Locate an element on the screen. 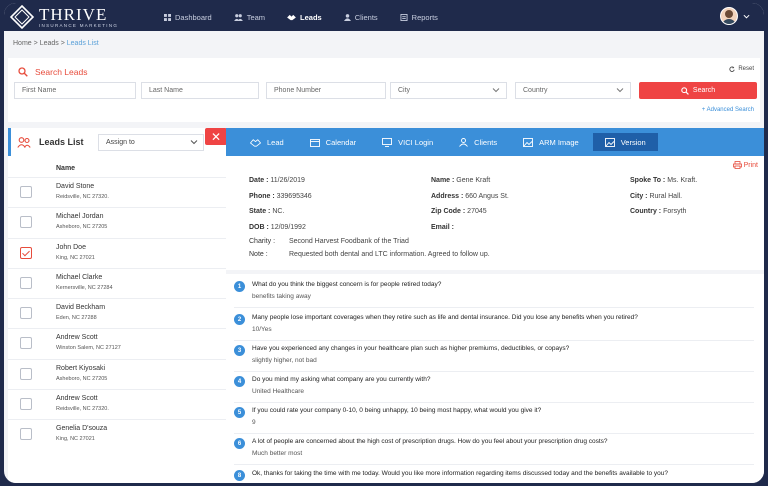 Image resolution: width=768 pixels, height=486 pixels. question-answer: United Healthcare is located at coordinates (278, 391).